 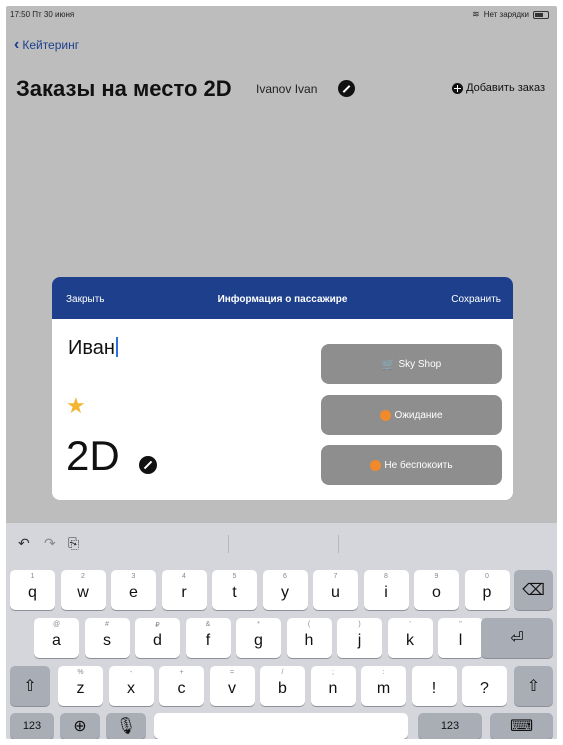 I want to click on key-j: ) j, so click(x=359, y=638).